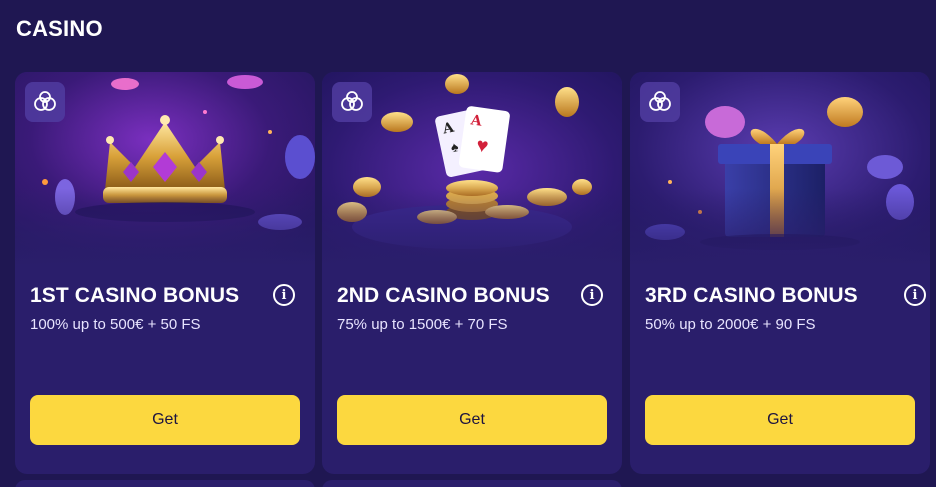 The height and width of the screenshot is (487, 936). What do you see at coordinates (135, 295) in the screenshot?
I see `card-title: 1ST CASINO BONUS` at bounding box center [135, 295].